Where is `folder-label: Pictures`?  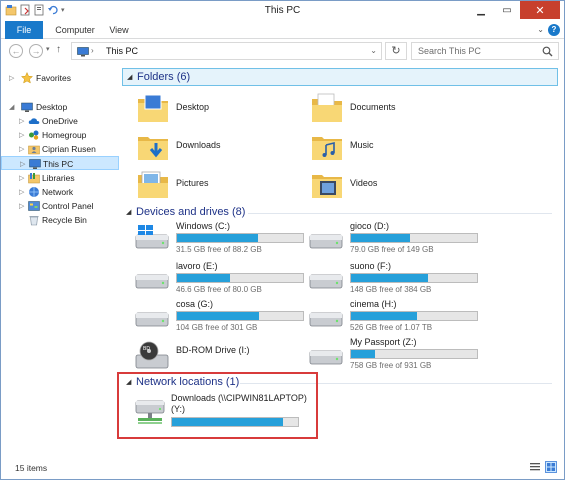
folder-label: Pictures is located at coordinates (192, 183).